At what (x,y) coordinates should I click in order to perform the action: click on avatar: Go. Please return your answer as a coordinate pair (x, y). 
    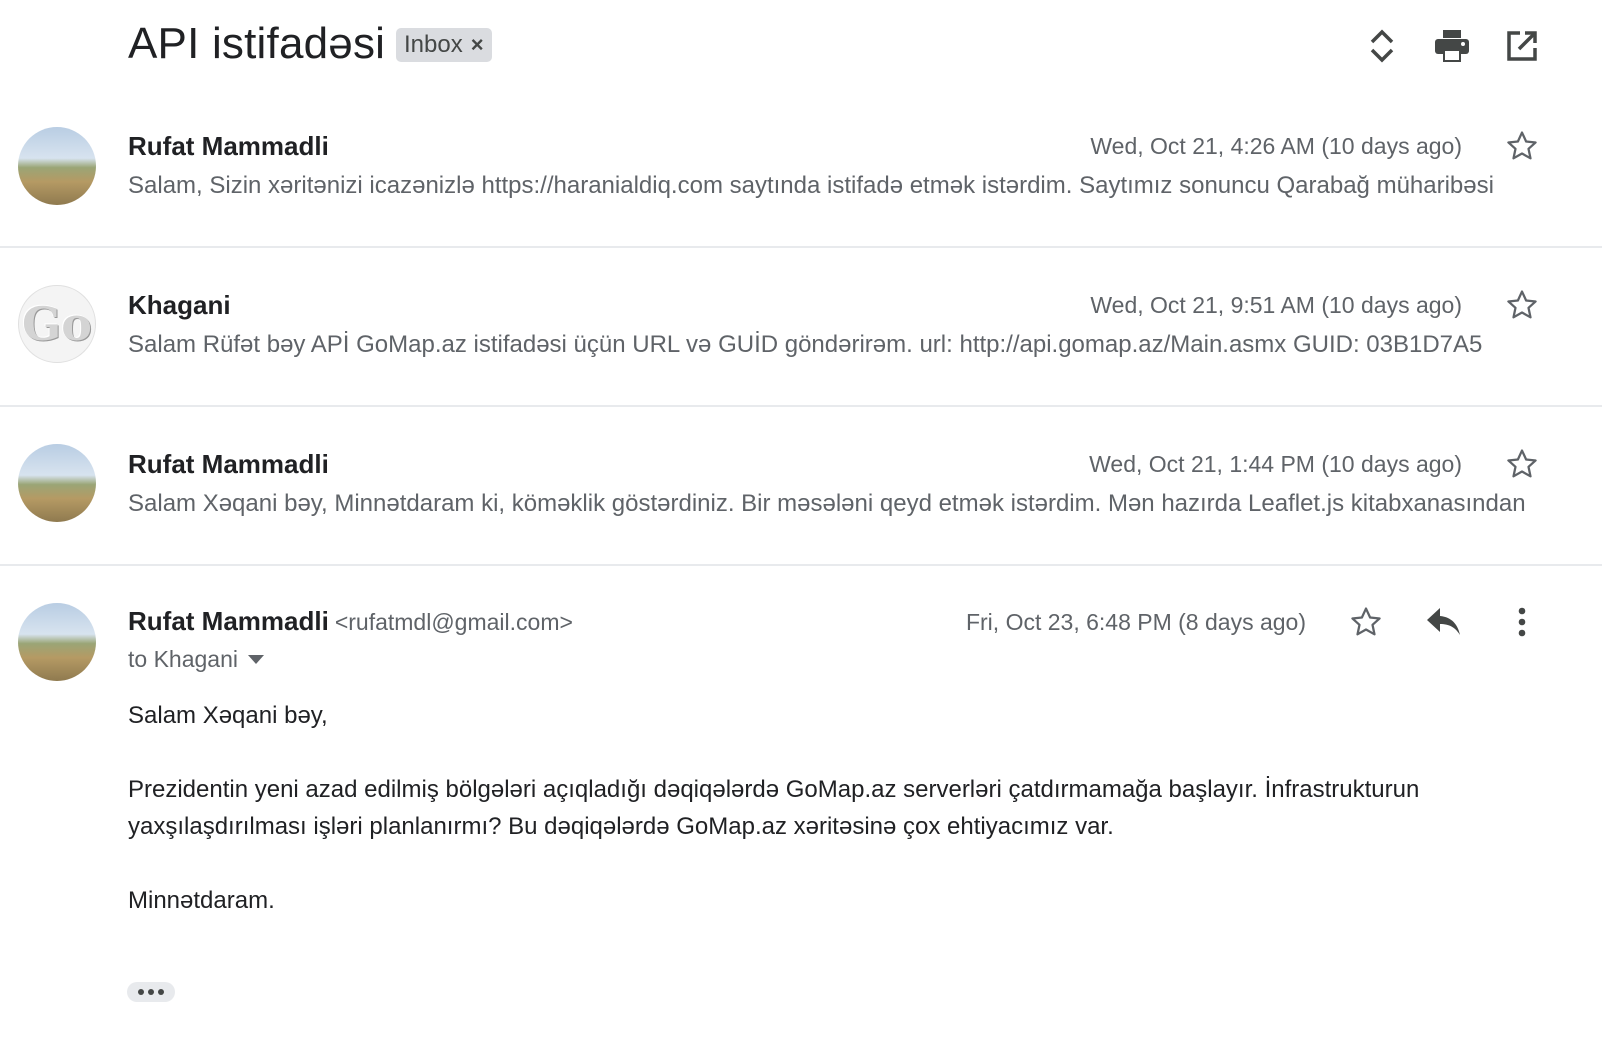
    Looking at the image, I should click on (57, 324).